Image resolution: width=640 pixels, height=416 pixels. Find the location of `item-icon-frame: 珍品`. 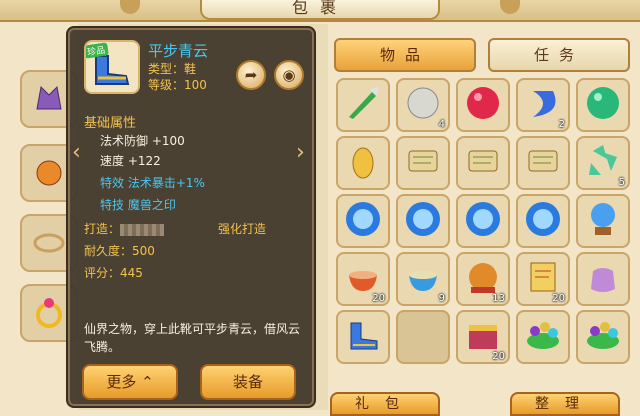

item-icon-frame: 珍品 is located at coordinates (112, 67).